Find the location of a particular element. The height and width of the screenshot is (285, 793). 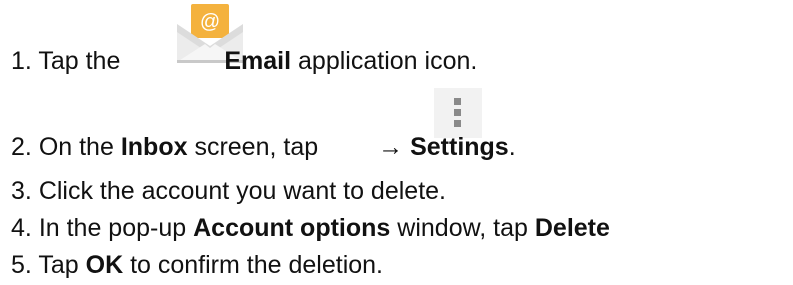

step-text: screen, tap is located at coordinates (256, 147).